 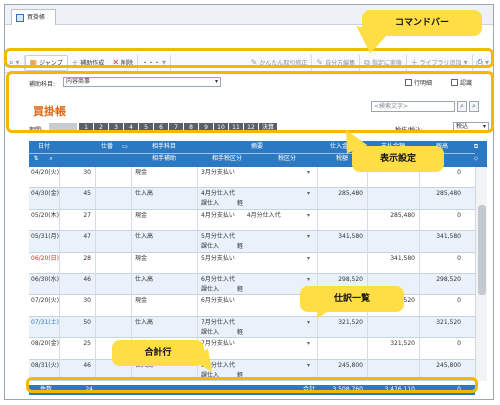 I want to click on row-voucher: 25, so click(x=87, y=344).